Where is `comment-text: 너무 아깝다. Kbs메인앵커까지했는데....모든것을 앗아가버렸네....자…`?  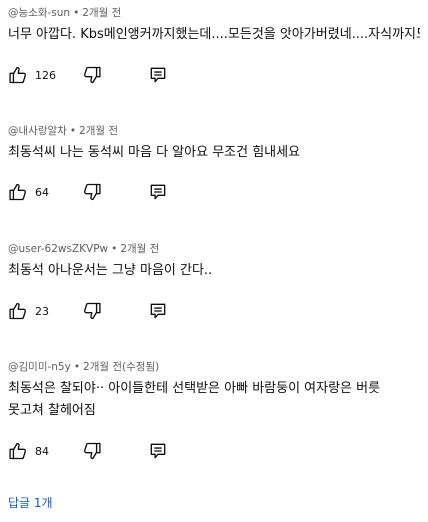
comment-text: 너무 아깝다. Kbs메인앵커까지했는데....모든것을 앗아가버렸네....자… is located at coordinates (214, 34).